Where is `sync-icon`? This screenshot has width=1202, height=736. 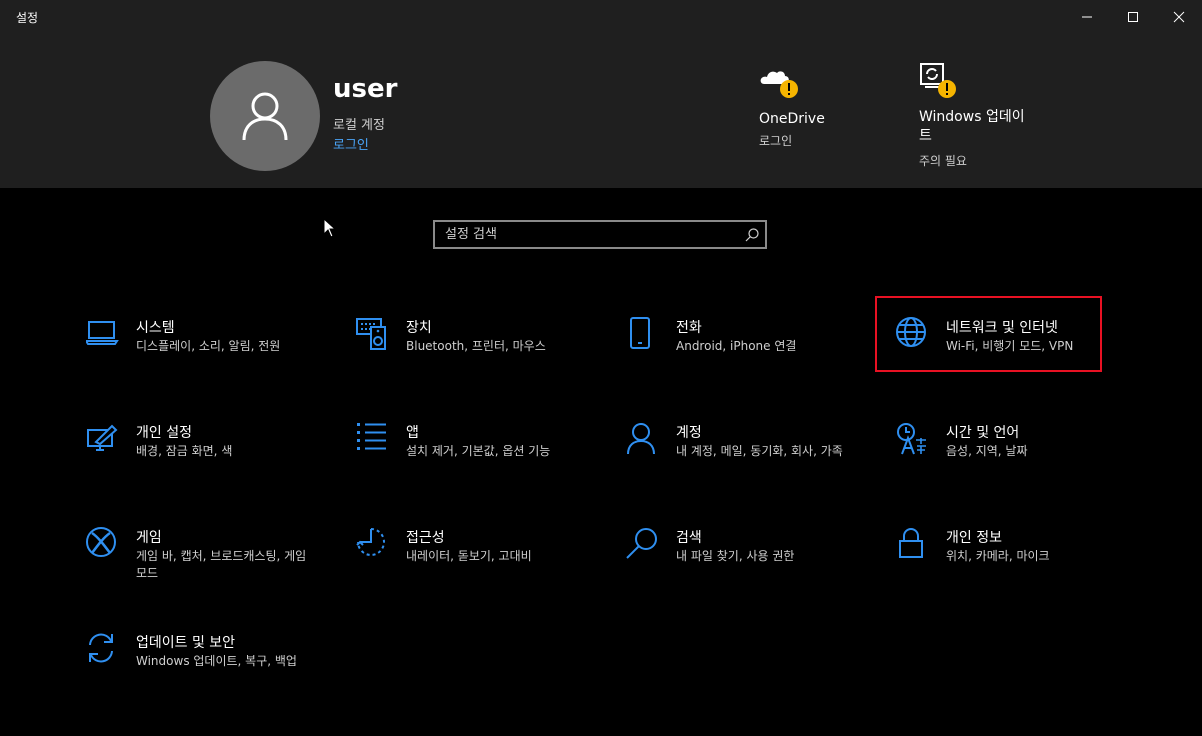
sync-icon is located at coordinates (101, 648).